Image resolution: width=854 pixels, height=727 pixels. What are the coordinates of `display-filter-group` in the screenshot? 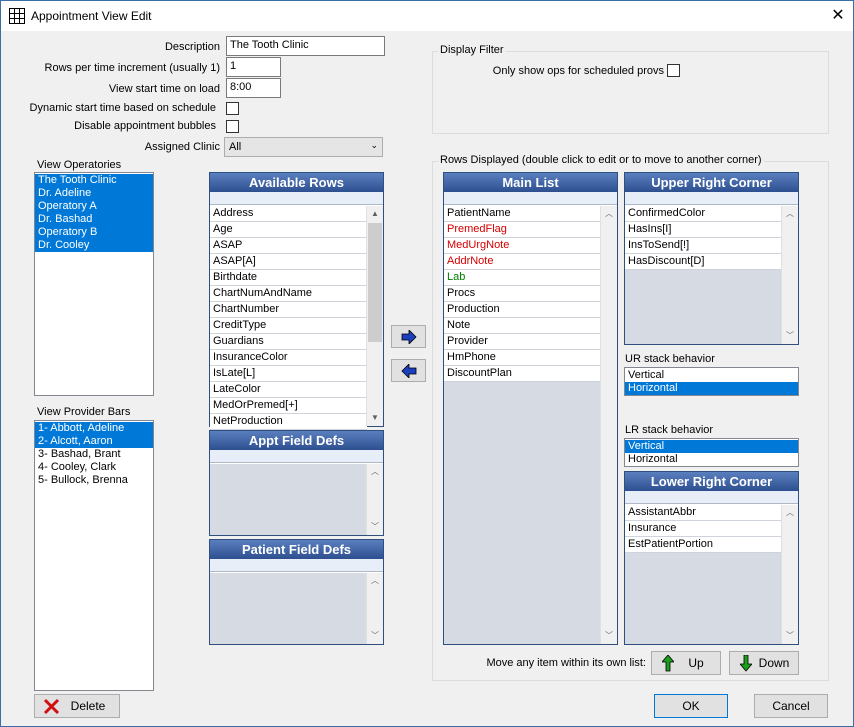 It's located at (630, 92).